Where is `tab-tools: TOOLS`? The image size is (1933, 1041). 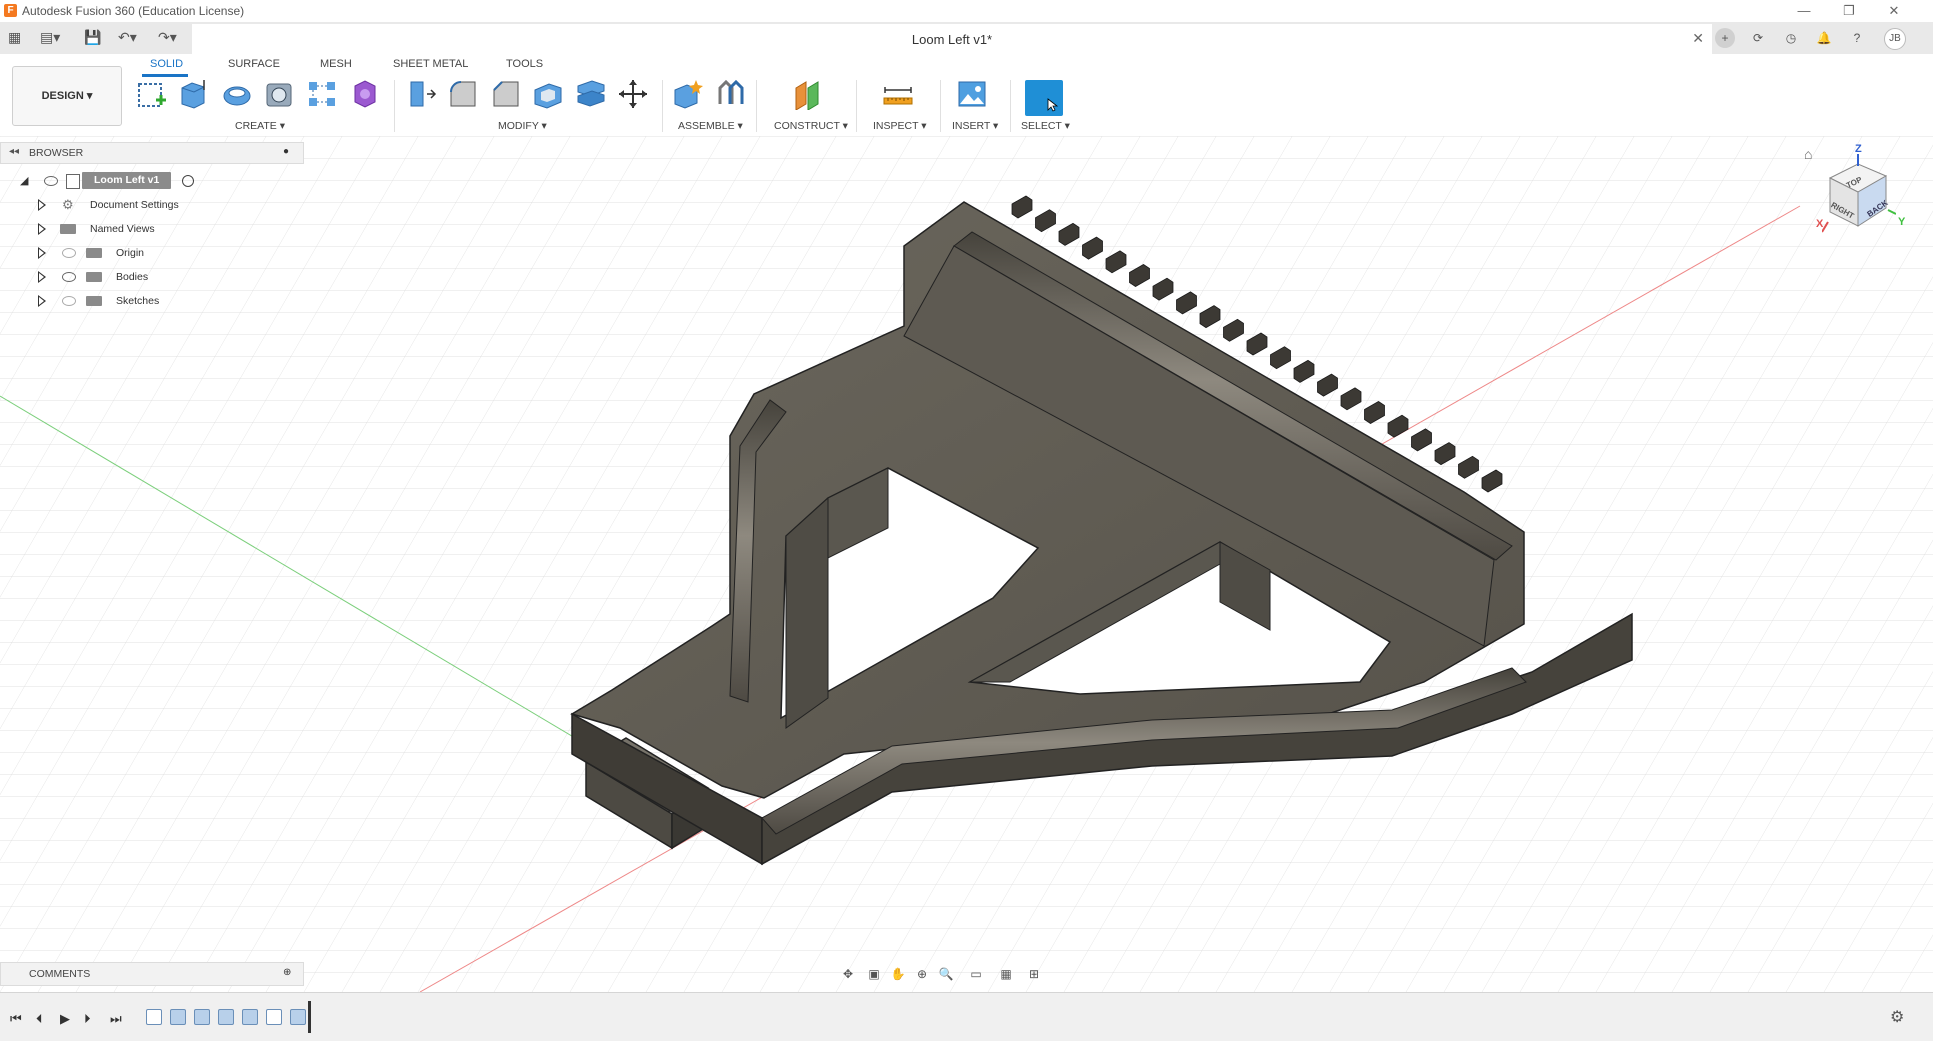 tab-tools: TOOLS is located at coordinates (524, 64).